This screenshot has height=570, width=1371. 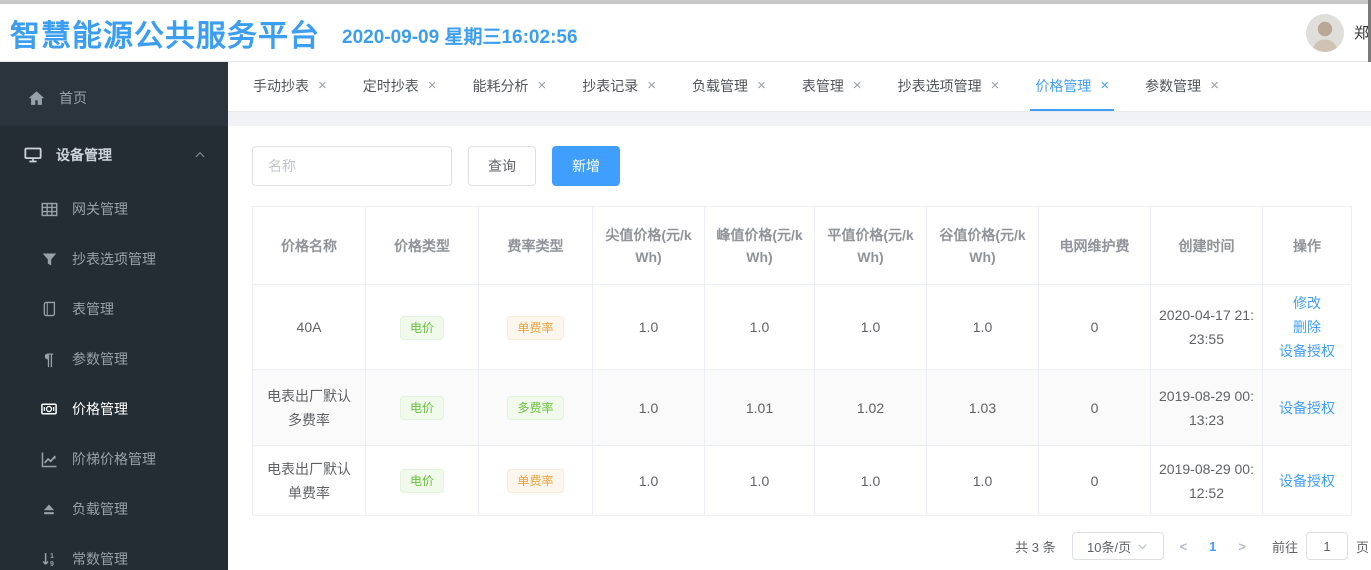 I want to click on cell-price-name: 电表出厂默认多费率, so click(x=309, y=407).